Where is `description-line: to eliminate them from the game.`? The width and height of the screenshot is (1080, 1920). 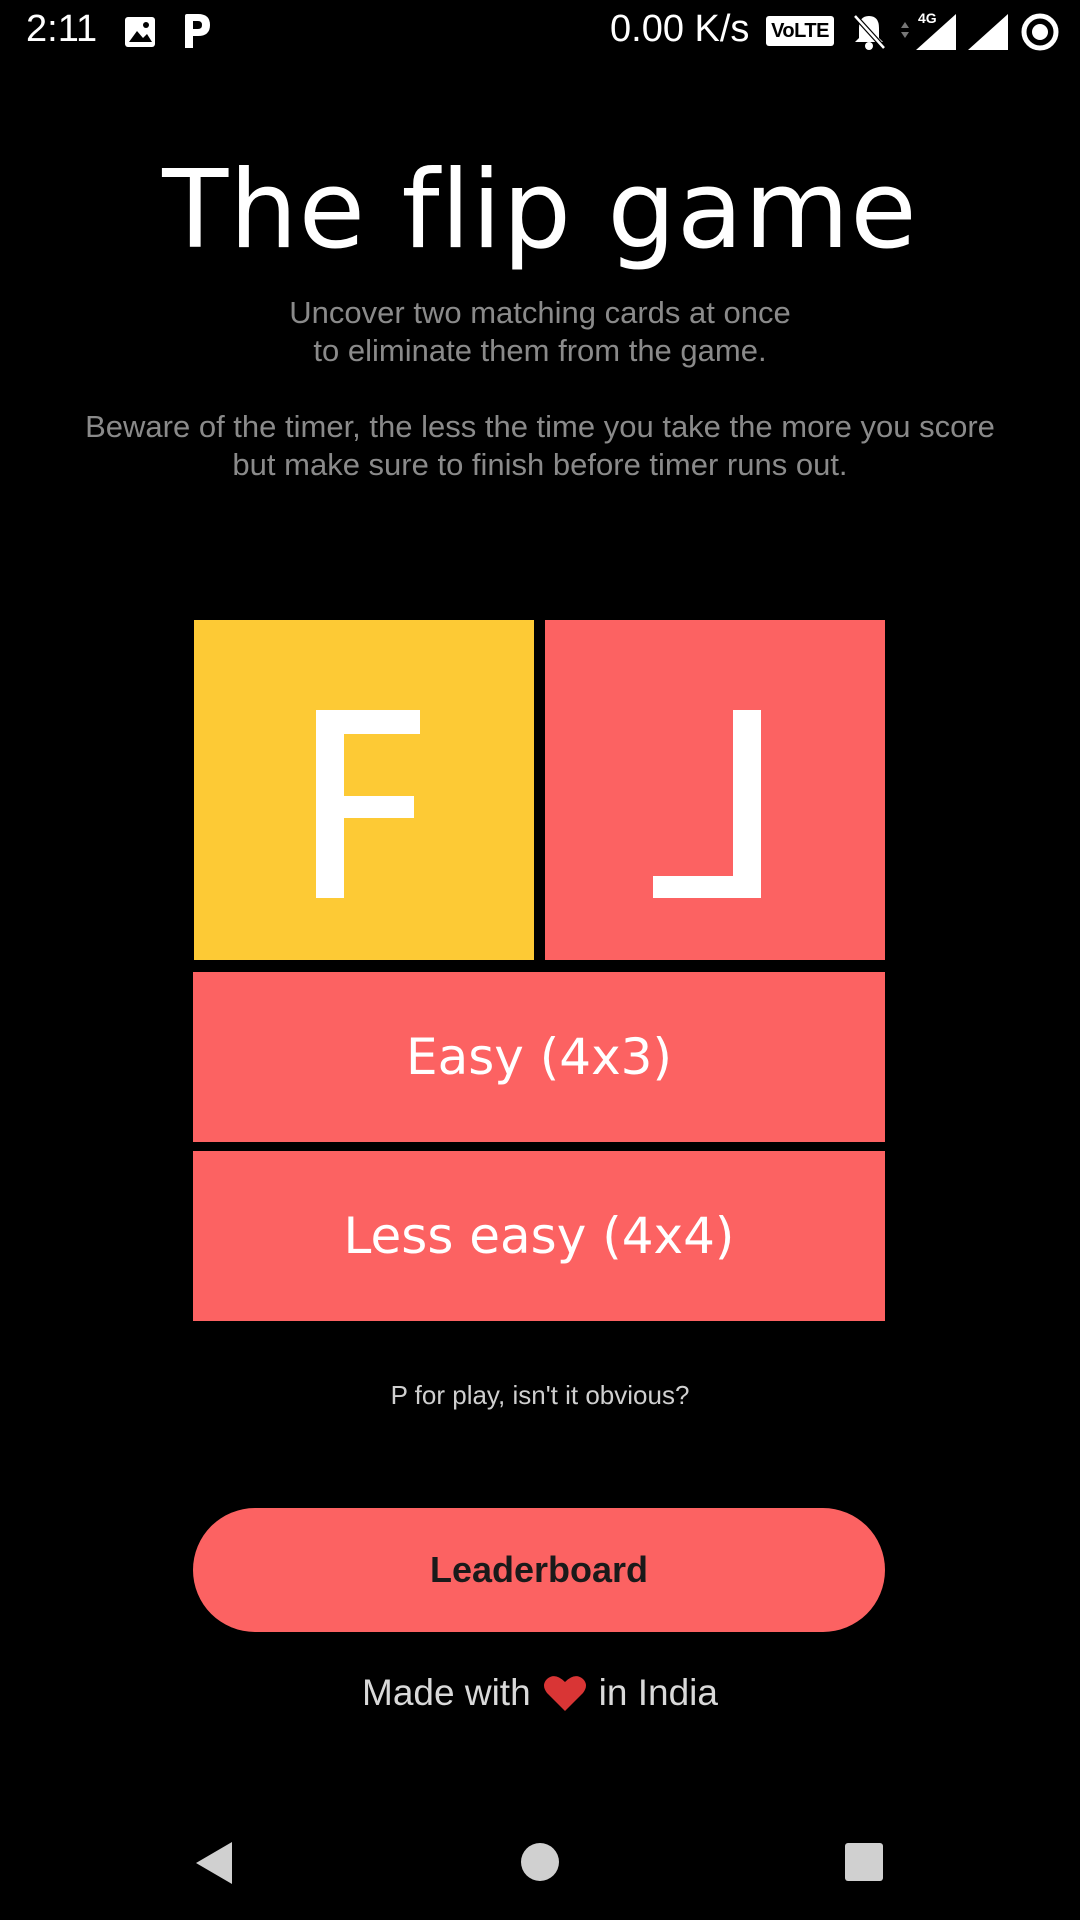
description-line: to eliminate them from the game. is located at coordinates (540, 350).